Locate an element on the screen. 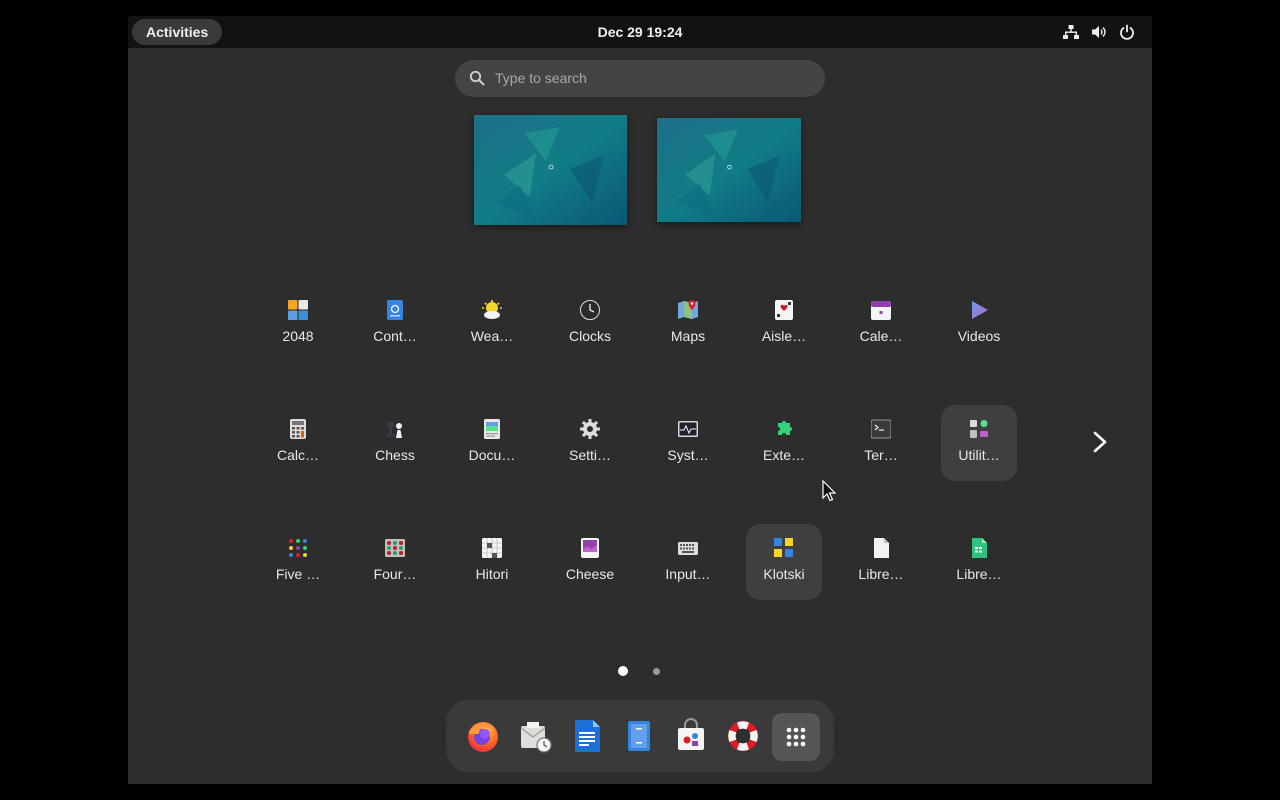 The height and width of the screenshot is (800, 1280). libreoffice-writer-icon is located at coordinates (587, 736).